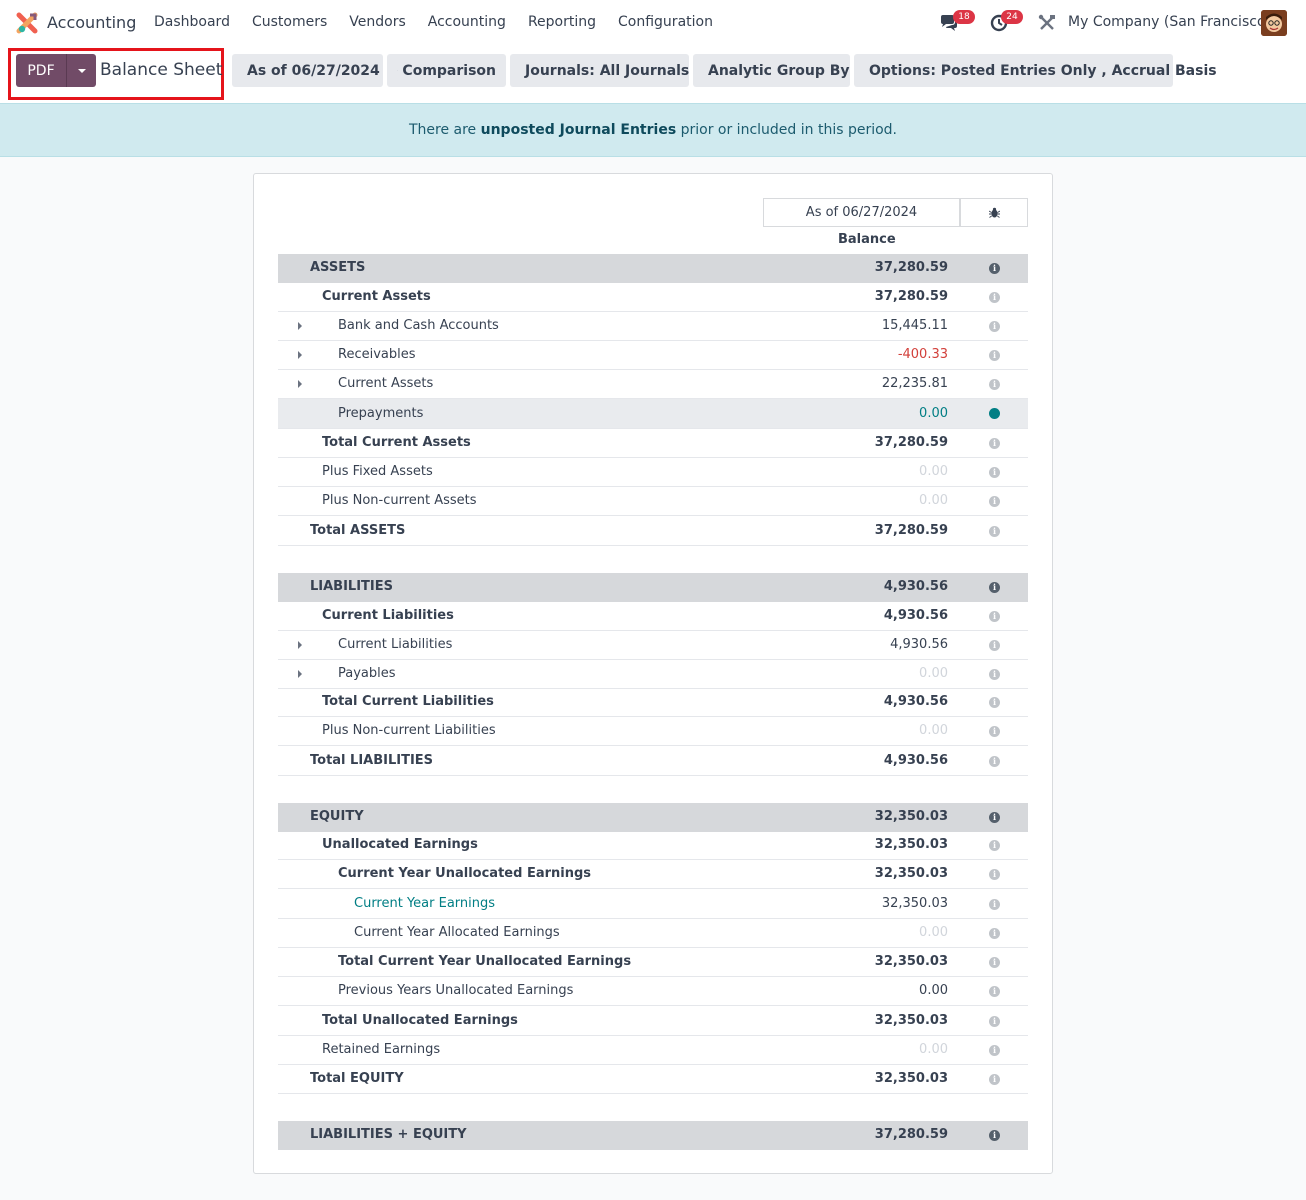  What do you see at coordinates (653, 384) in the screenshot?
I see `report-row-expandable: Current Assets 22,235.81 i` at bounding box center [653, 384].